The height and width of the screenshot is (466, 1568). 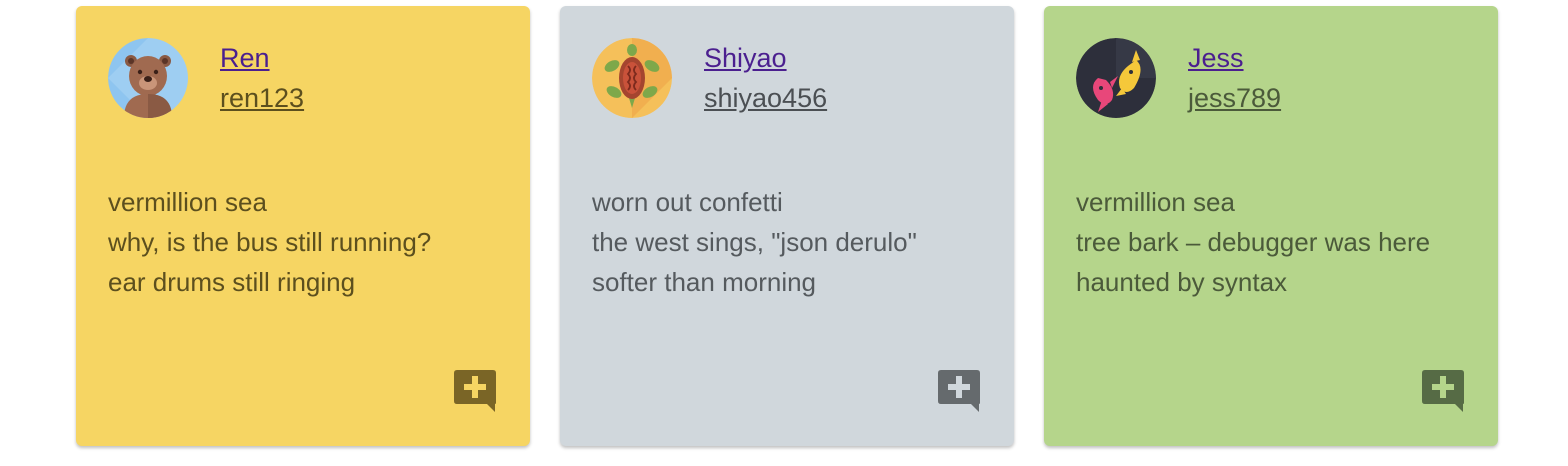 I want to click on poem-line: tree bark – debugger was here, so click(x=1253, y=242).